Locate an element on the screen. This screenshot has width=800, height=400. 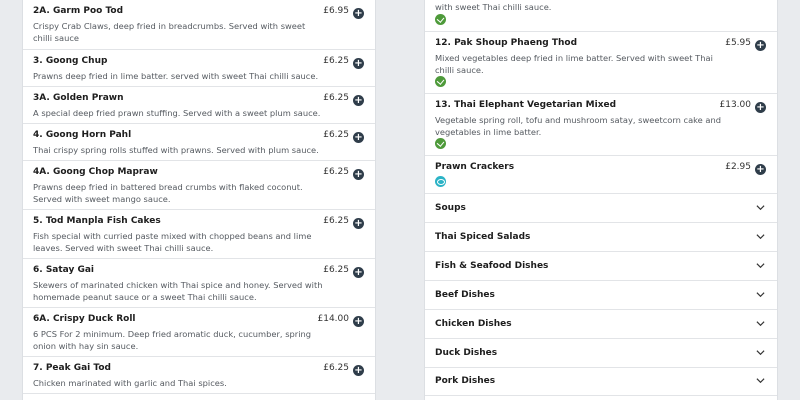
menu-item-name: 3. Goong Chup is located at coordinates (70, 61).